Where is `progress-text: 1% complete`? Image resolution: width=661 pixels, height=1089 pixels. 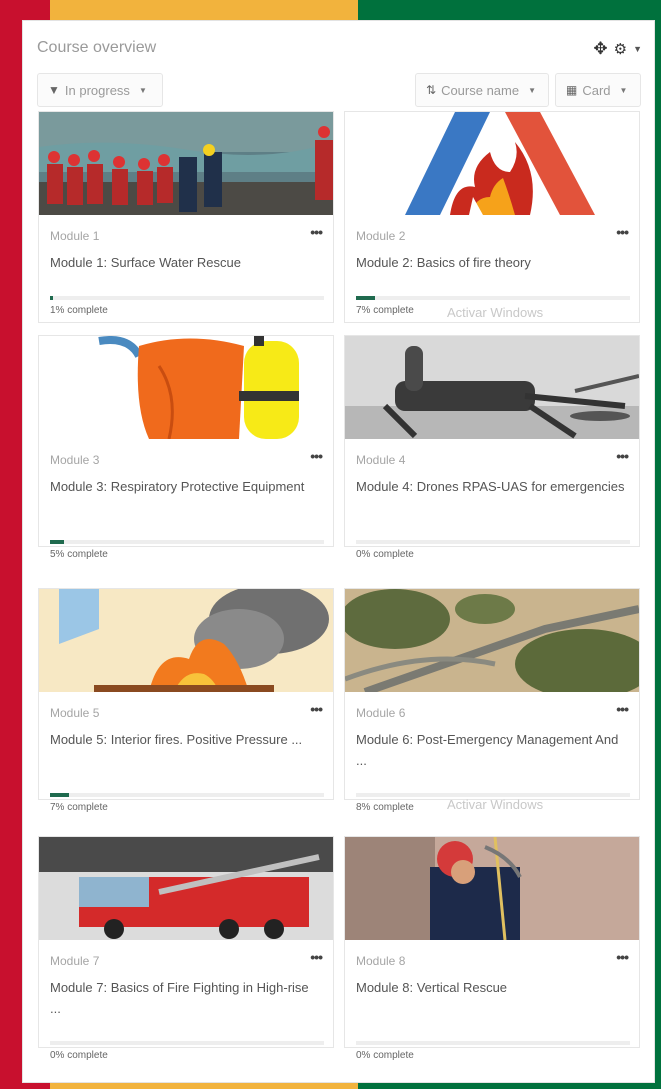 progress-text: 1% complete is located at coordinates (79, 310).